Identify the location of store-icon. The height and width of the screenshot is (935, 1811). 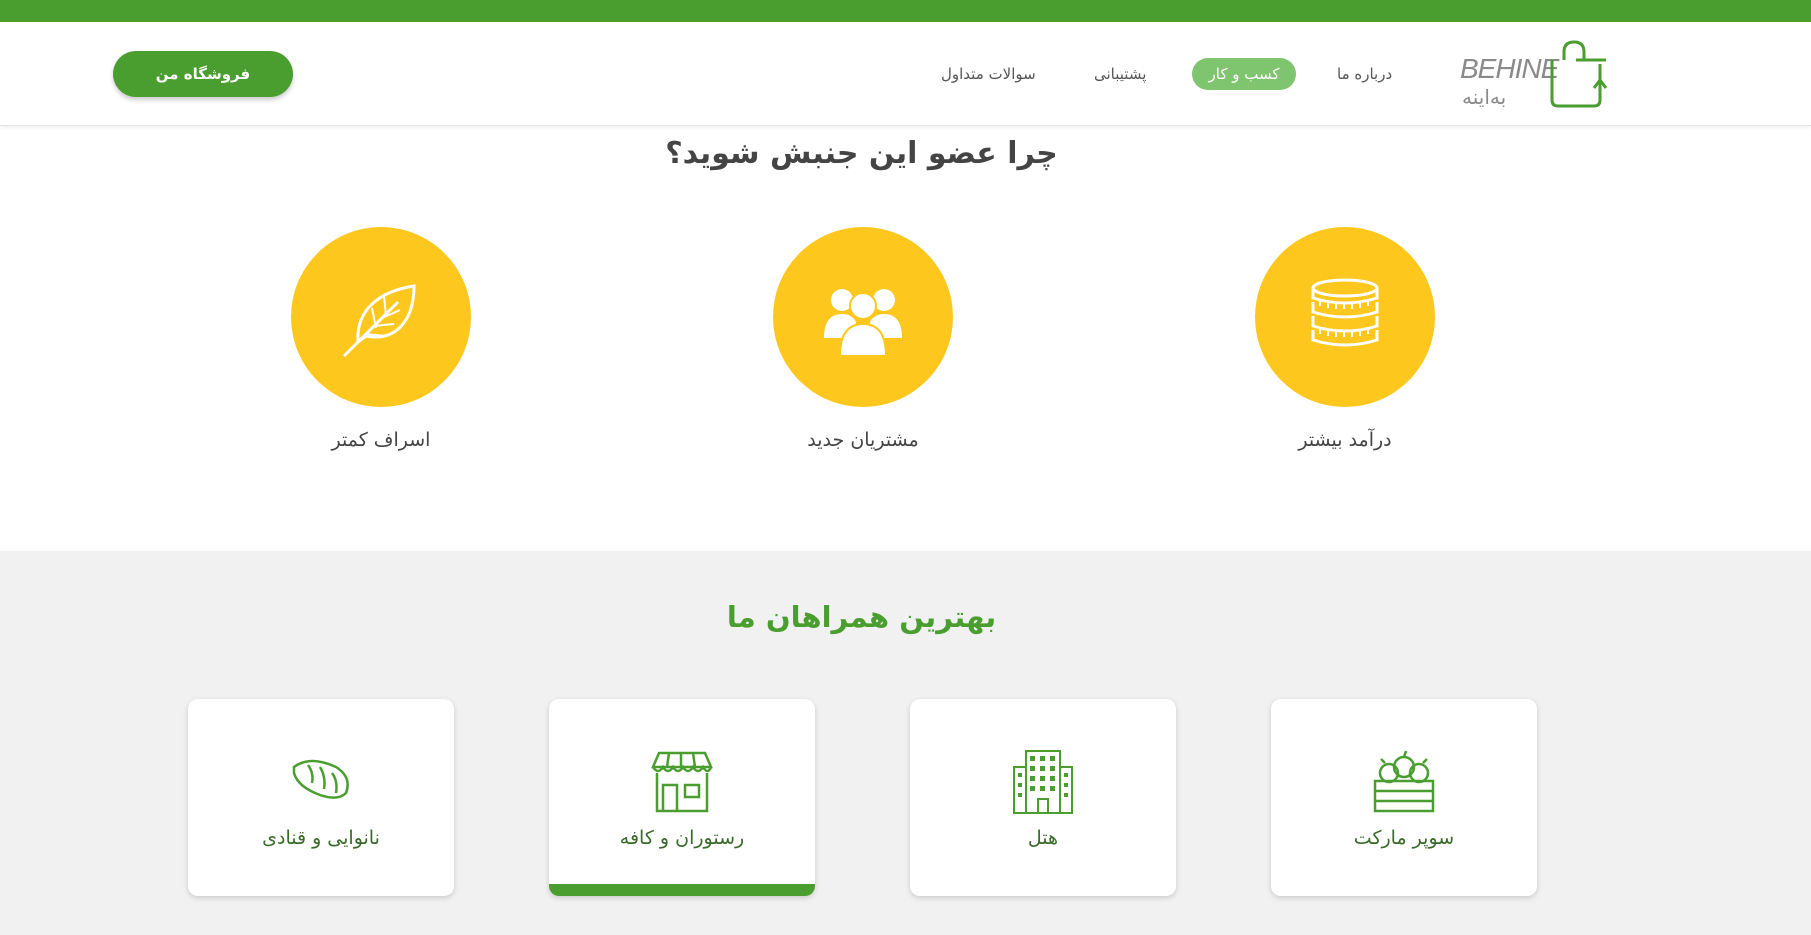
(682, 782).